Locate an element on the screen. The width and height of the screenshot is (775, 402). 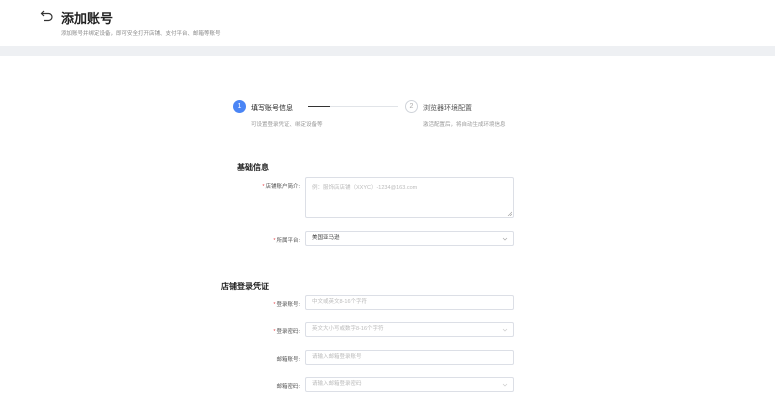
email-account-input: 请输入邮箱登录账号 is located at coordinates (409, 357).